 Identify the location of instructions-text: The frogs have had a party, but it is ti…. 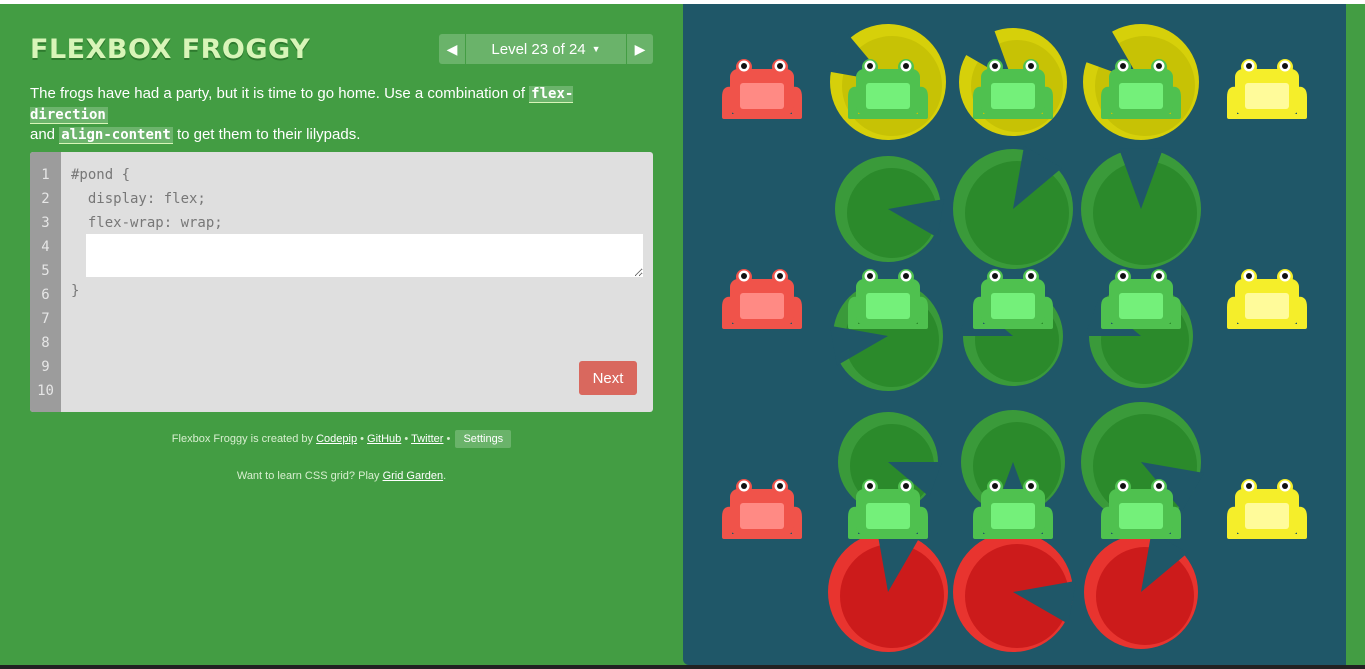
(280, 93).